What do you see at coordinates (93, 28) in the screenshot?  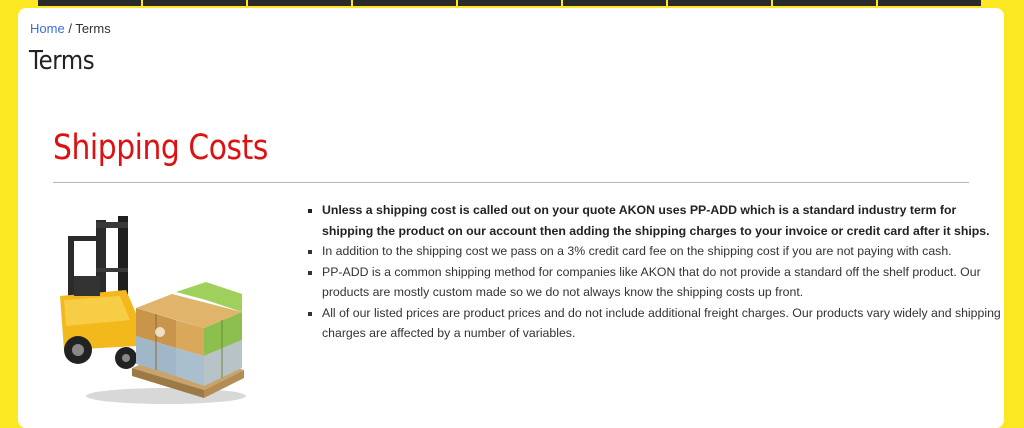 I see `breadcrumb-current: Terms` at bounding box center [93, 28].